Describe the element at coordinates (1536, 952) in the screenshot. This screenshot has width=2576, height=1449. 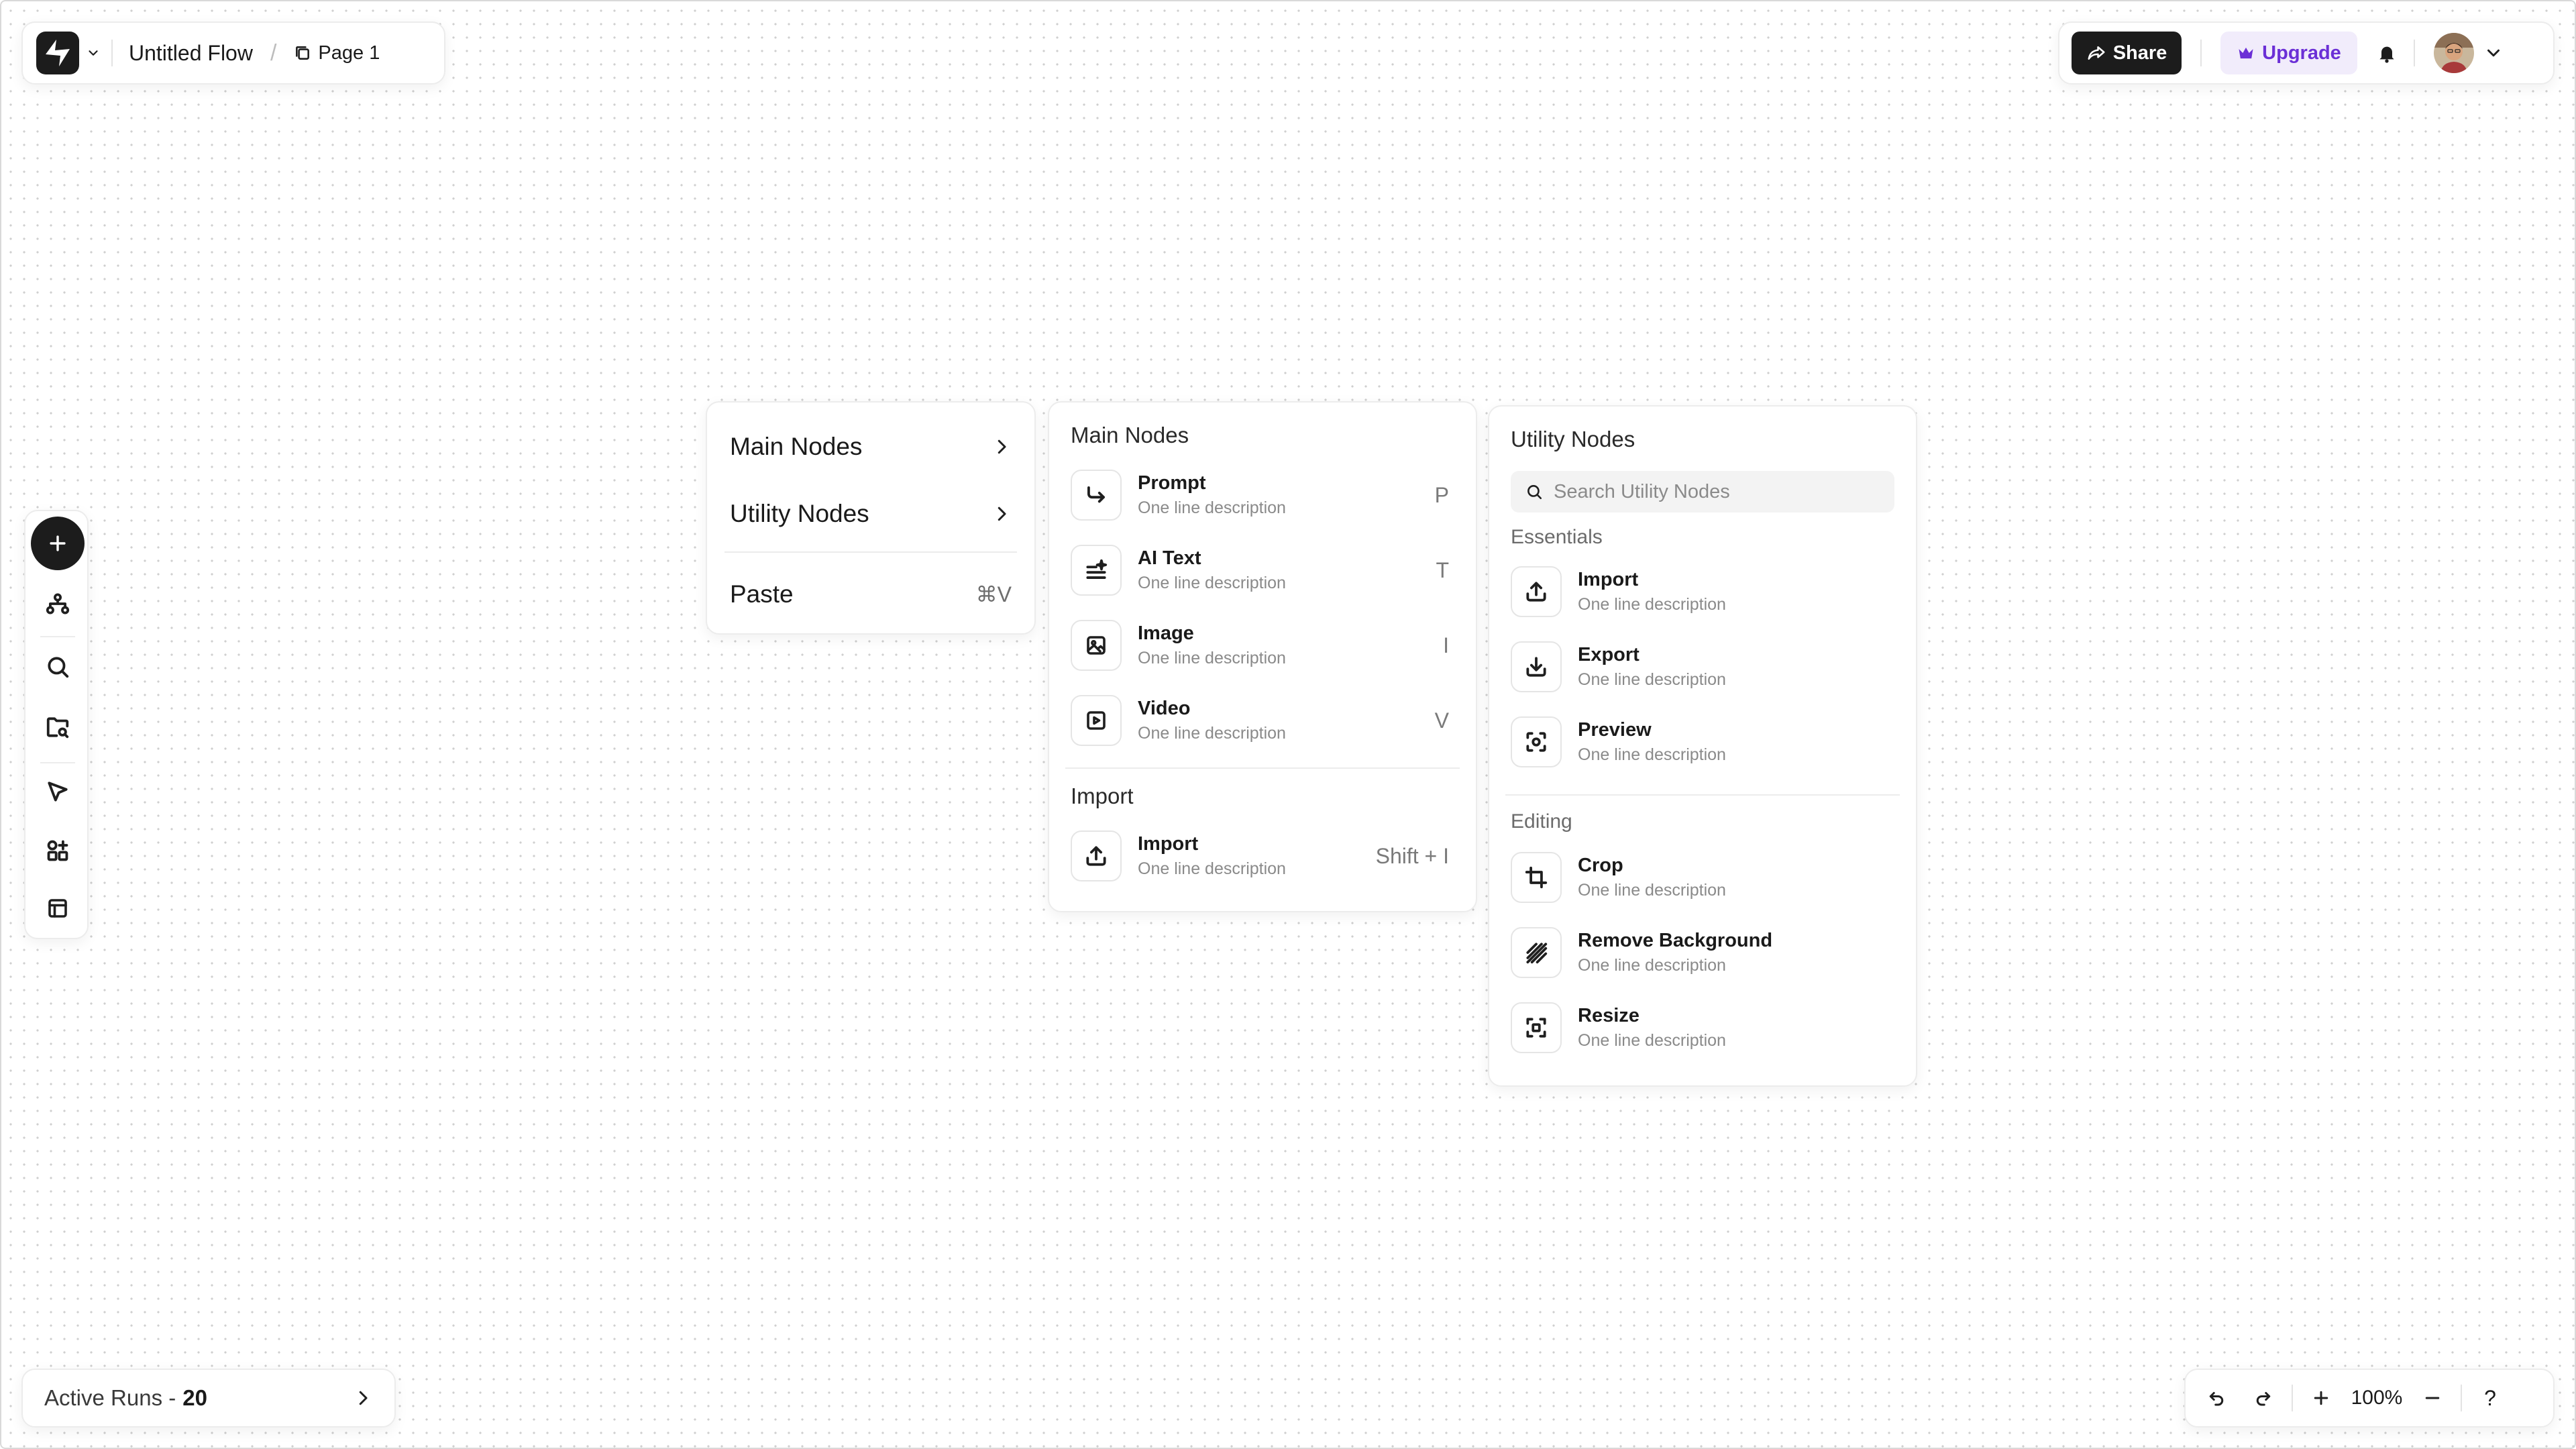
I see `remove-background-icon` at that location.